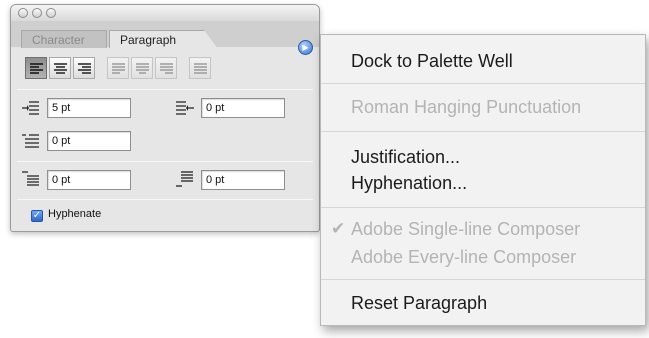 The height and width of the screenshot is (338, 649). What do you see at coordinates (243, 108) in the screenshot?
I see `right-indent-field: 0 pt` at bounding box center [243, 108].